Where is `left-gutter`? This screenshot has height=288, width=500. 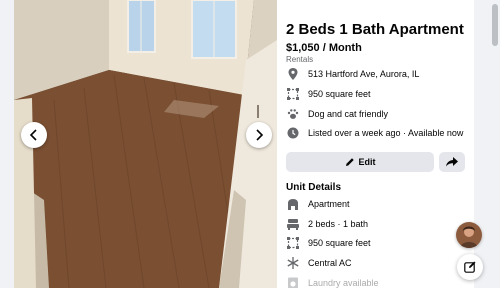
left-gutter is located at coordinates (7, 144).